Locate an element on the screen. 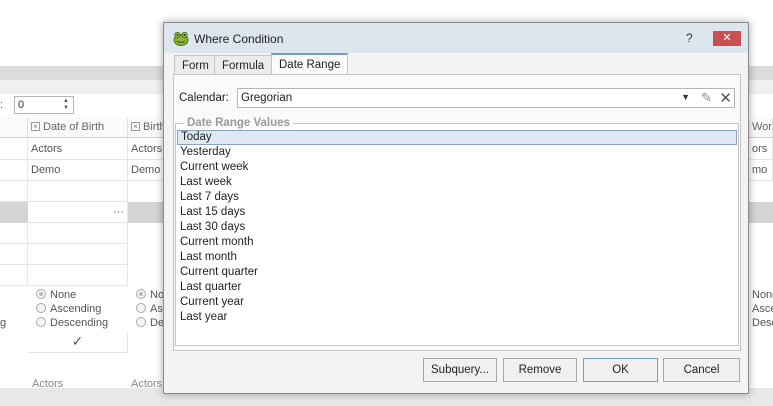 Image resolution: width=773 pixels, height=406 pixels. cancel-button: Cancel is located at coordinates (701, 370).